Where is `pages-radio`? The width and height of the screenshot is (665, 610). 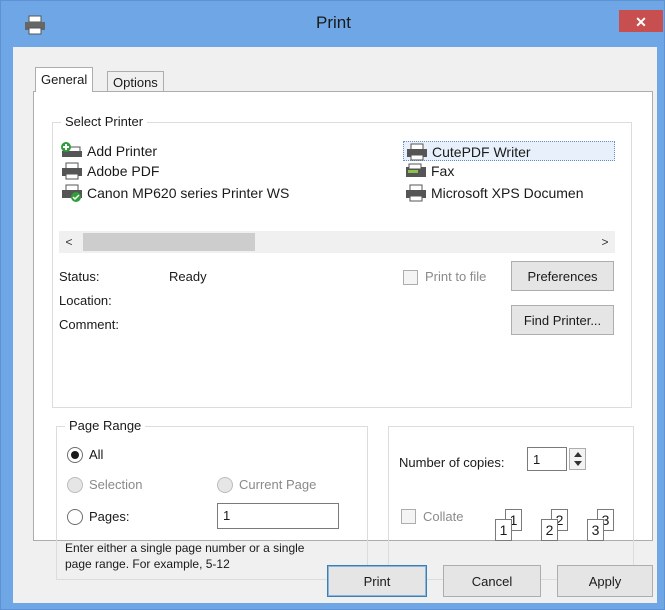 pages-radio is located at coordinates (75, 517).